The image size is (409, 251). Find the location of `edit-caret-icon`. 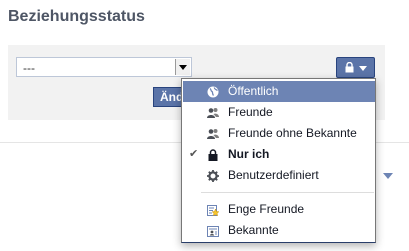

edit-caret-icon is located at coordinates (388, 176).